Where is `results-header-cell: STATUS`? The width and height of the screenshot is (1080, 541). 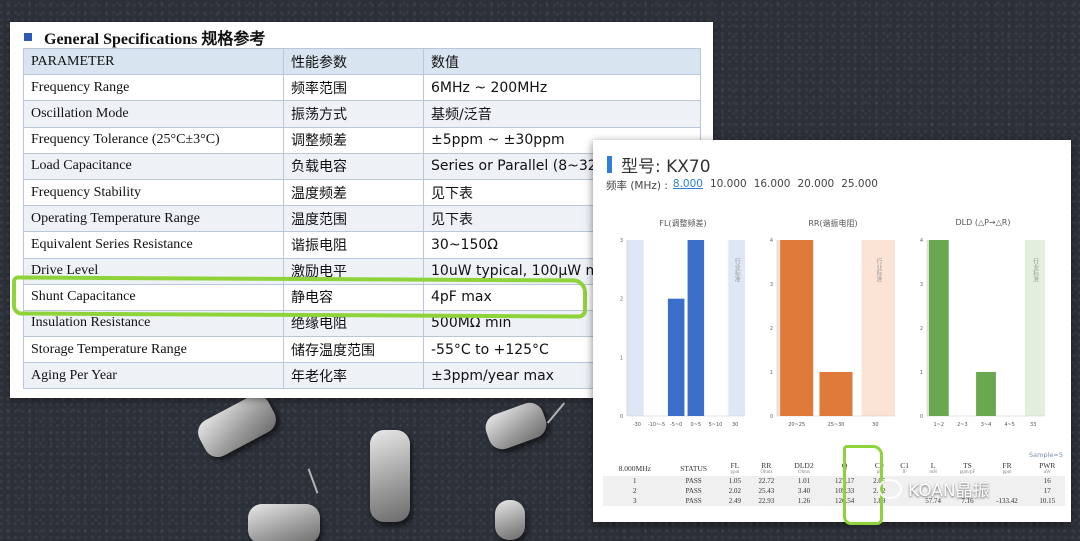
results-header-cell: STATUS is located at coordinates (694, 468).